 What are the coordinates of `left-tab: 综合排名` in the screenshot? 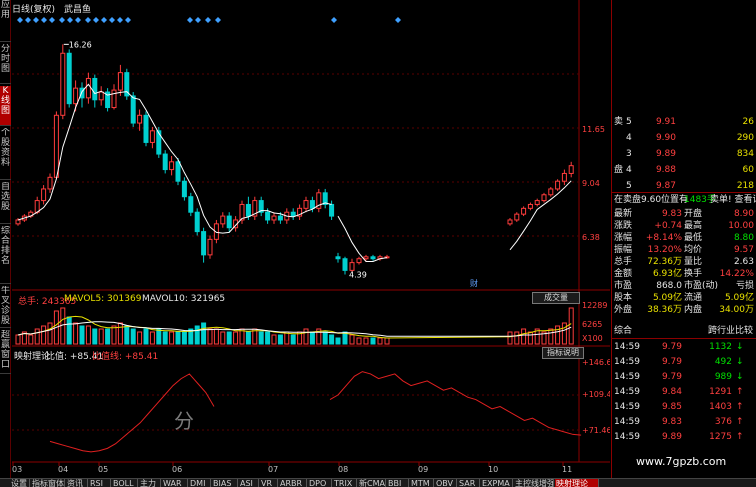 It's located at (5, 255).